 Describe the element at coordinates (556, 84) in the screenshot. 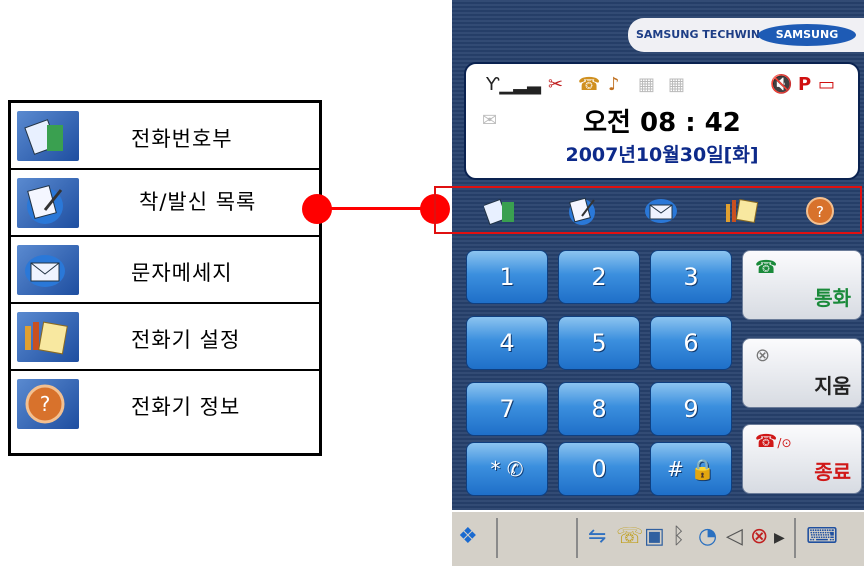

I see `missed-call-icon: ✂` at that location.